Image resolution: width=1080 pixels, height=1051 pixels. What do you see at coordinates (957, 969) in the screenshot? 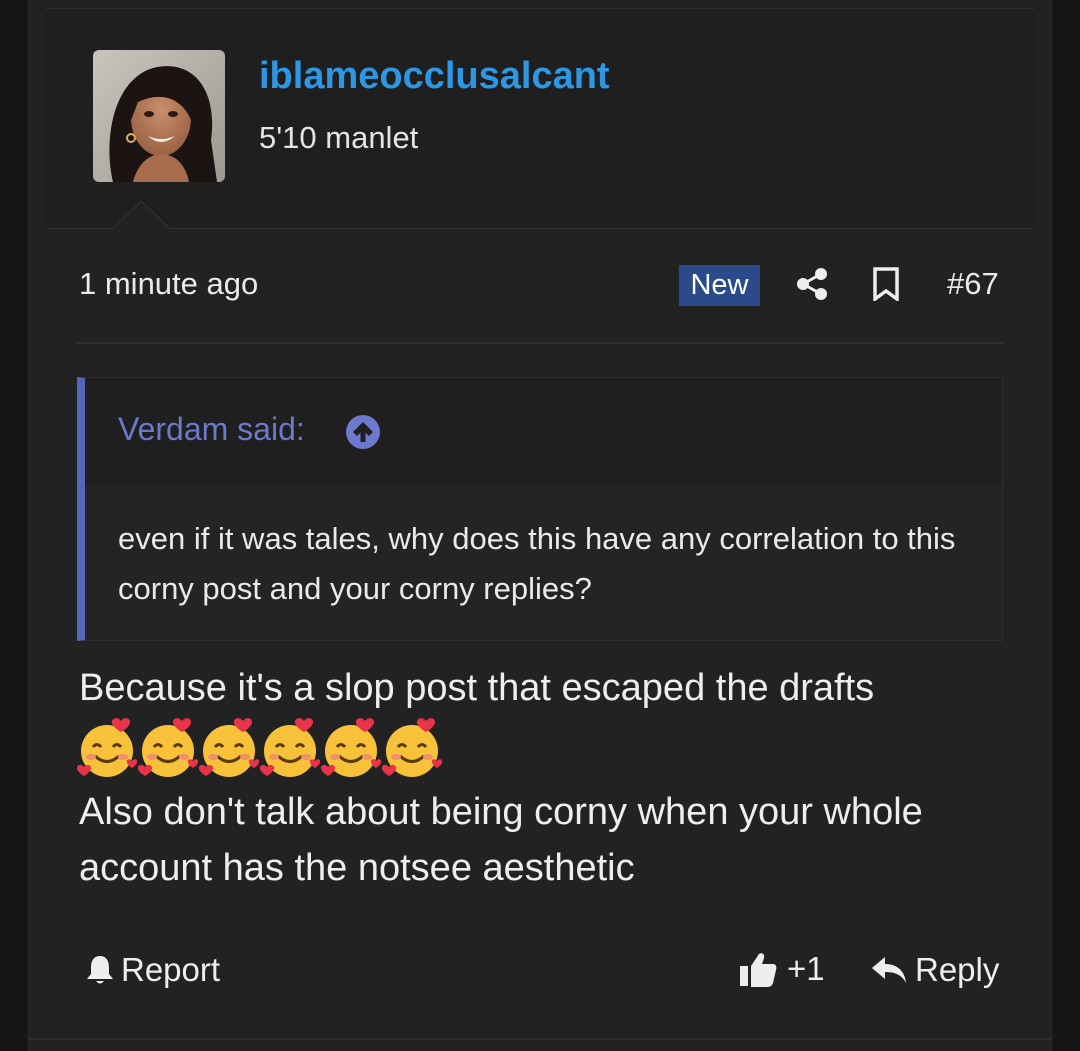
I see `reply-label: Reply` at bounding box center [957, 969].